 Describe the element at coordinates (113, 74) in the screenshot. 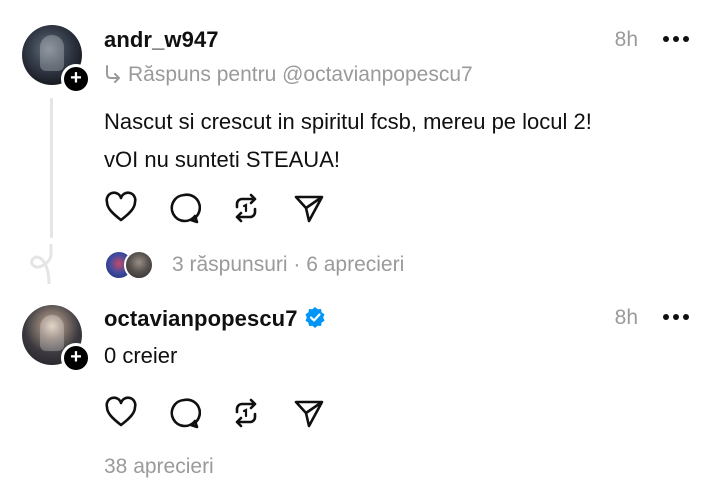

I see `reply-arrow-icon` at that location.